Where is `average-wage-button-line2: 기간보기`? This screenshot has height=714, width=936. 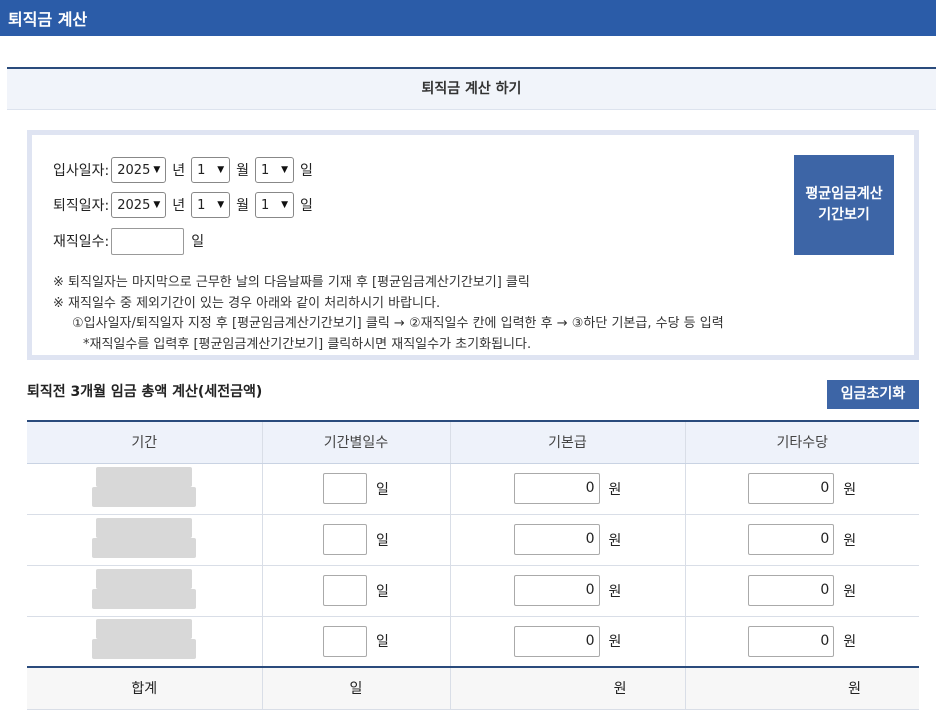
average-wage-button-line2: 기간보기 is located at coordinates (844, 215).